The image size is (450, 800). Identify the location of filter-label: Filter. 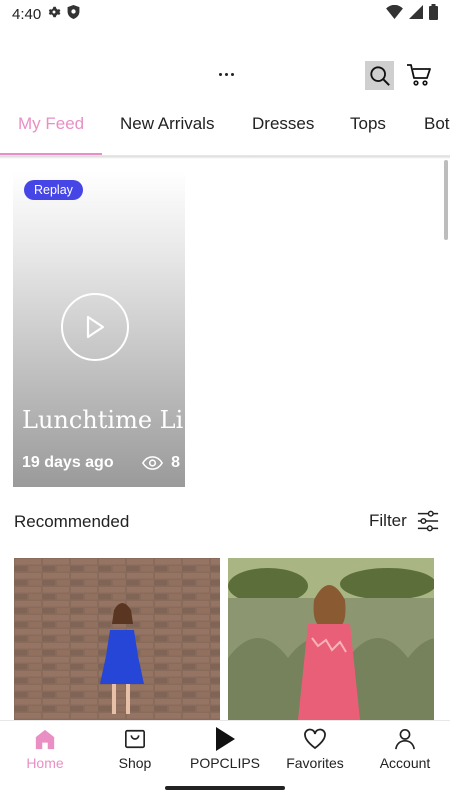
(388, 520).